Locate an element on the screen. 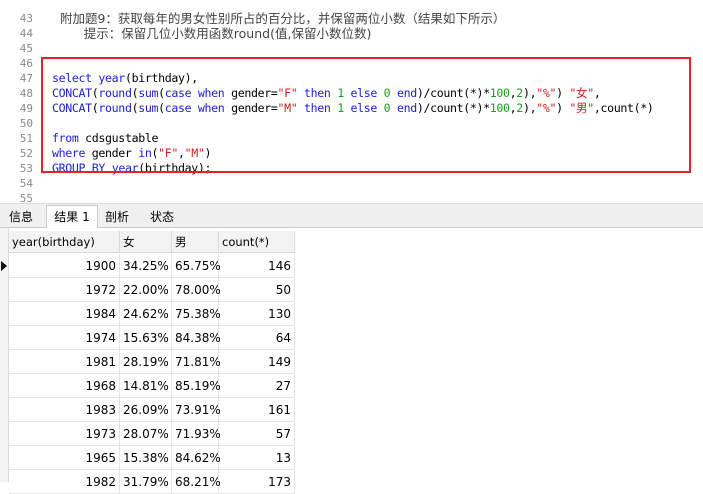 Image resolution: width=703 pixels, height=494 pixels. cell-female-pct: 22.00% is located at coordinates (146, 290).